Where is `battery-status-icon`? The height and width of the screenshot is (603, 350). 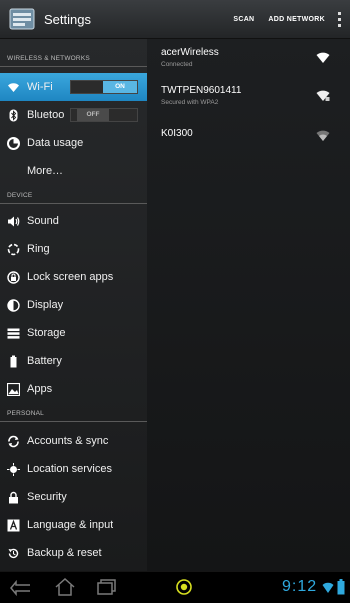
battery-status-icon is located at coordinates (341, 587).